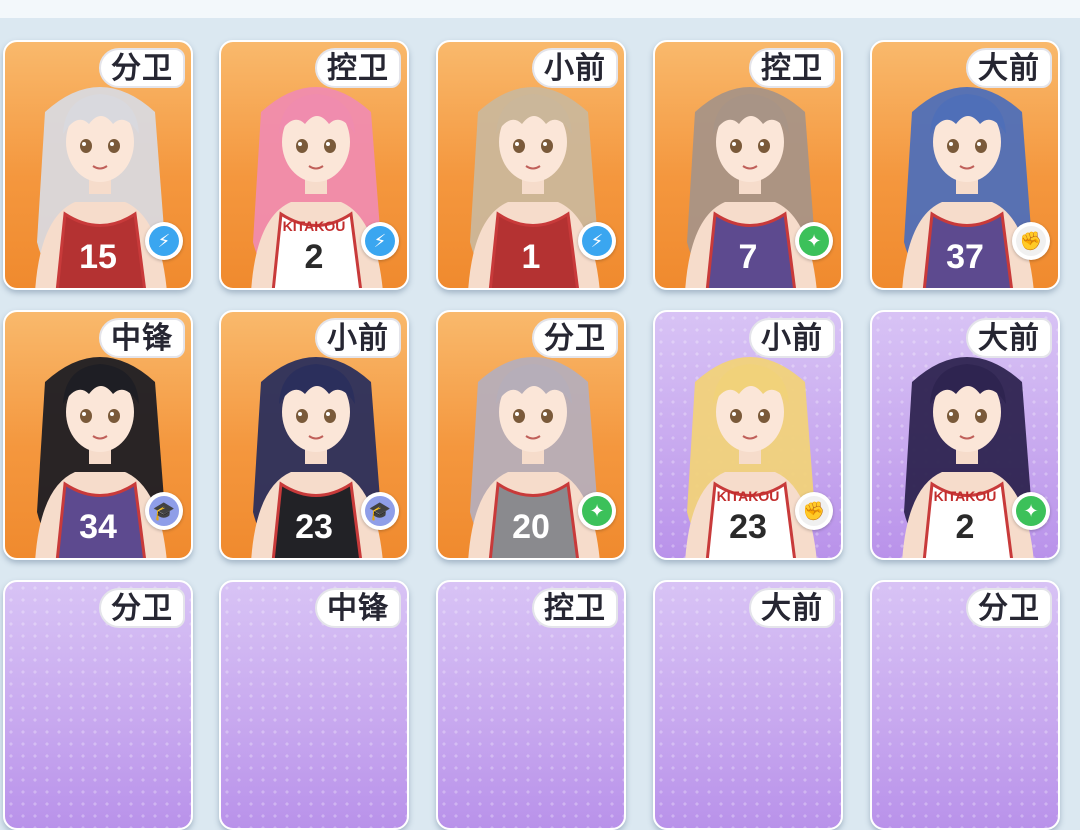 The width and height of the screenshot is (1080, 830). What do you see at coordinates (314, 165) in the screenshot?
I see `character-card: 2 KITAKOU 控卫 ⚡` at bounding box center [314, 165].